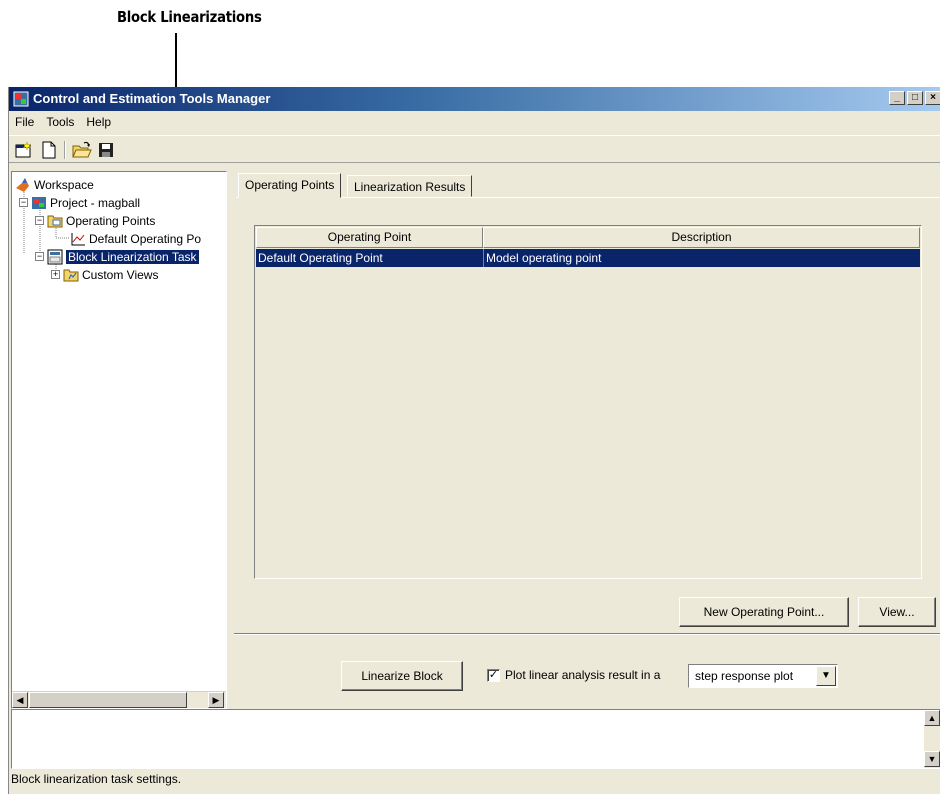 This screenshot has width=940, height=794. What do you see at coordinates (55, 221) in the screenshot?
I see `folder-icon` at bounding box center [55, 221].